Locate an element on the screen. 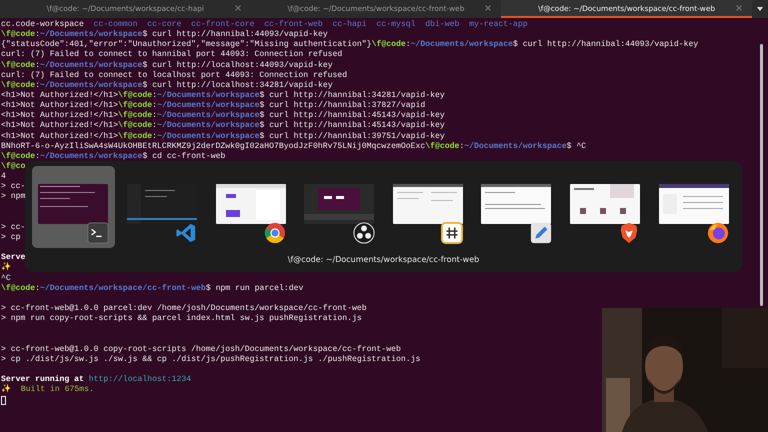 The width and height of the screenshot is (768, 432). terminal-line: \f@code:~/Documents/workspace$ curl http://localhost:44093/vapid-key is located at coordinates (167, 65).